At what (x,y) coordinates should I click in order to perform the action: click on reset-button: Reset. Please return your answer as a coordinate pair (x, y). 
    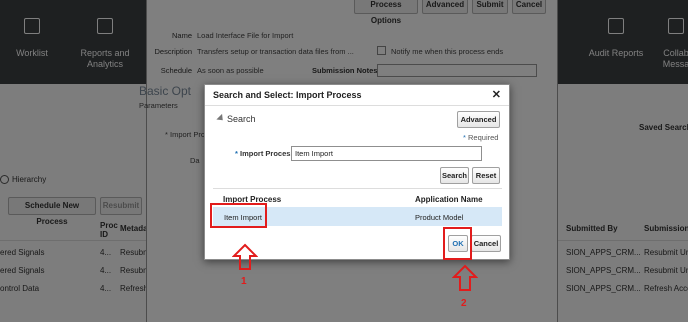
    Looking at the image, I should click on (486, 175).